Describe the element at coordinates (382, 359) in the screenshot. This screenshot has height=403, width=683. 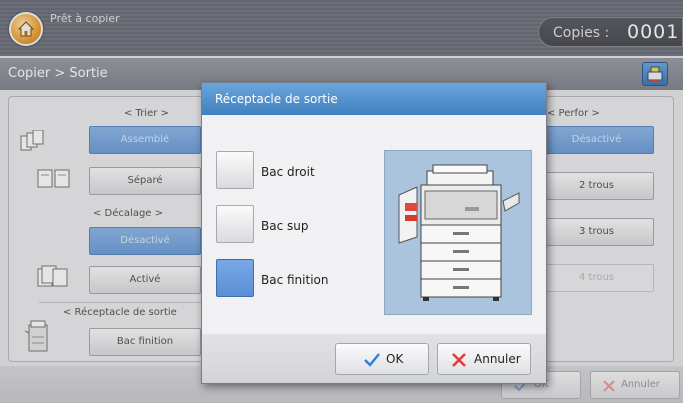
I see `dialog-ok-button: OK` at that location.